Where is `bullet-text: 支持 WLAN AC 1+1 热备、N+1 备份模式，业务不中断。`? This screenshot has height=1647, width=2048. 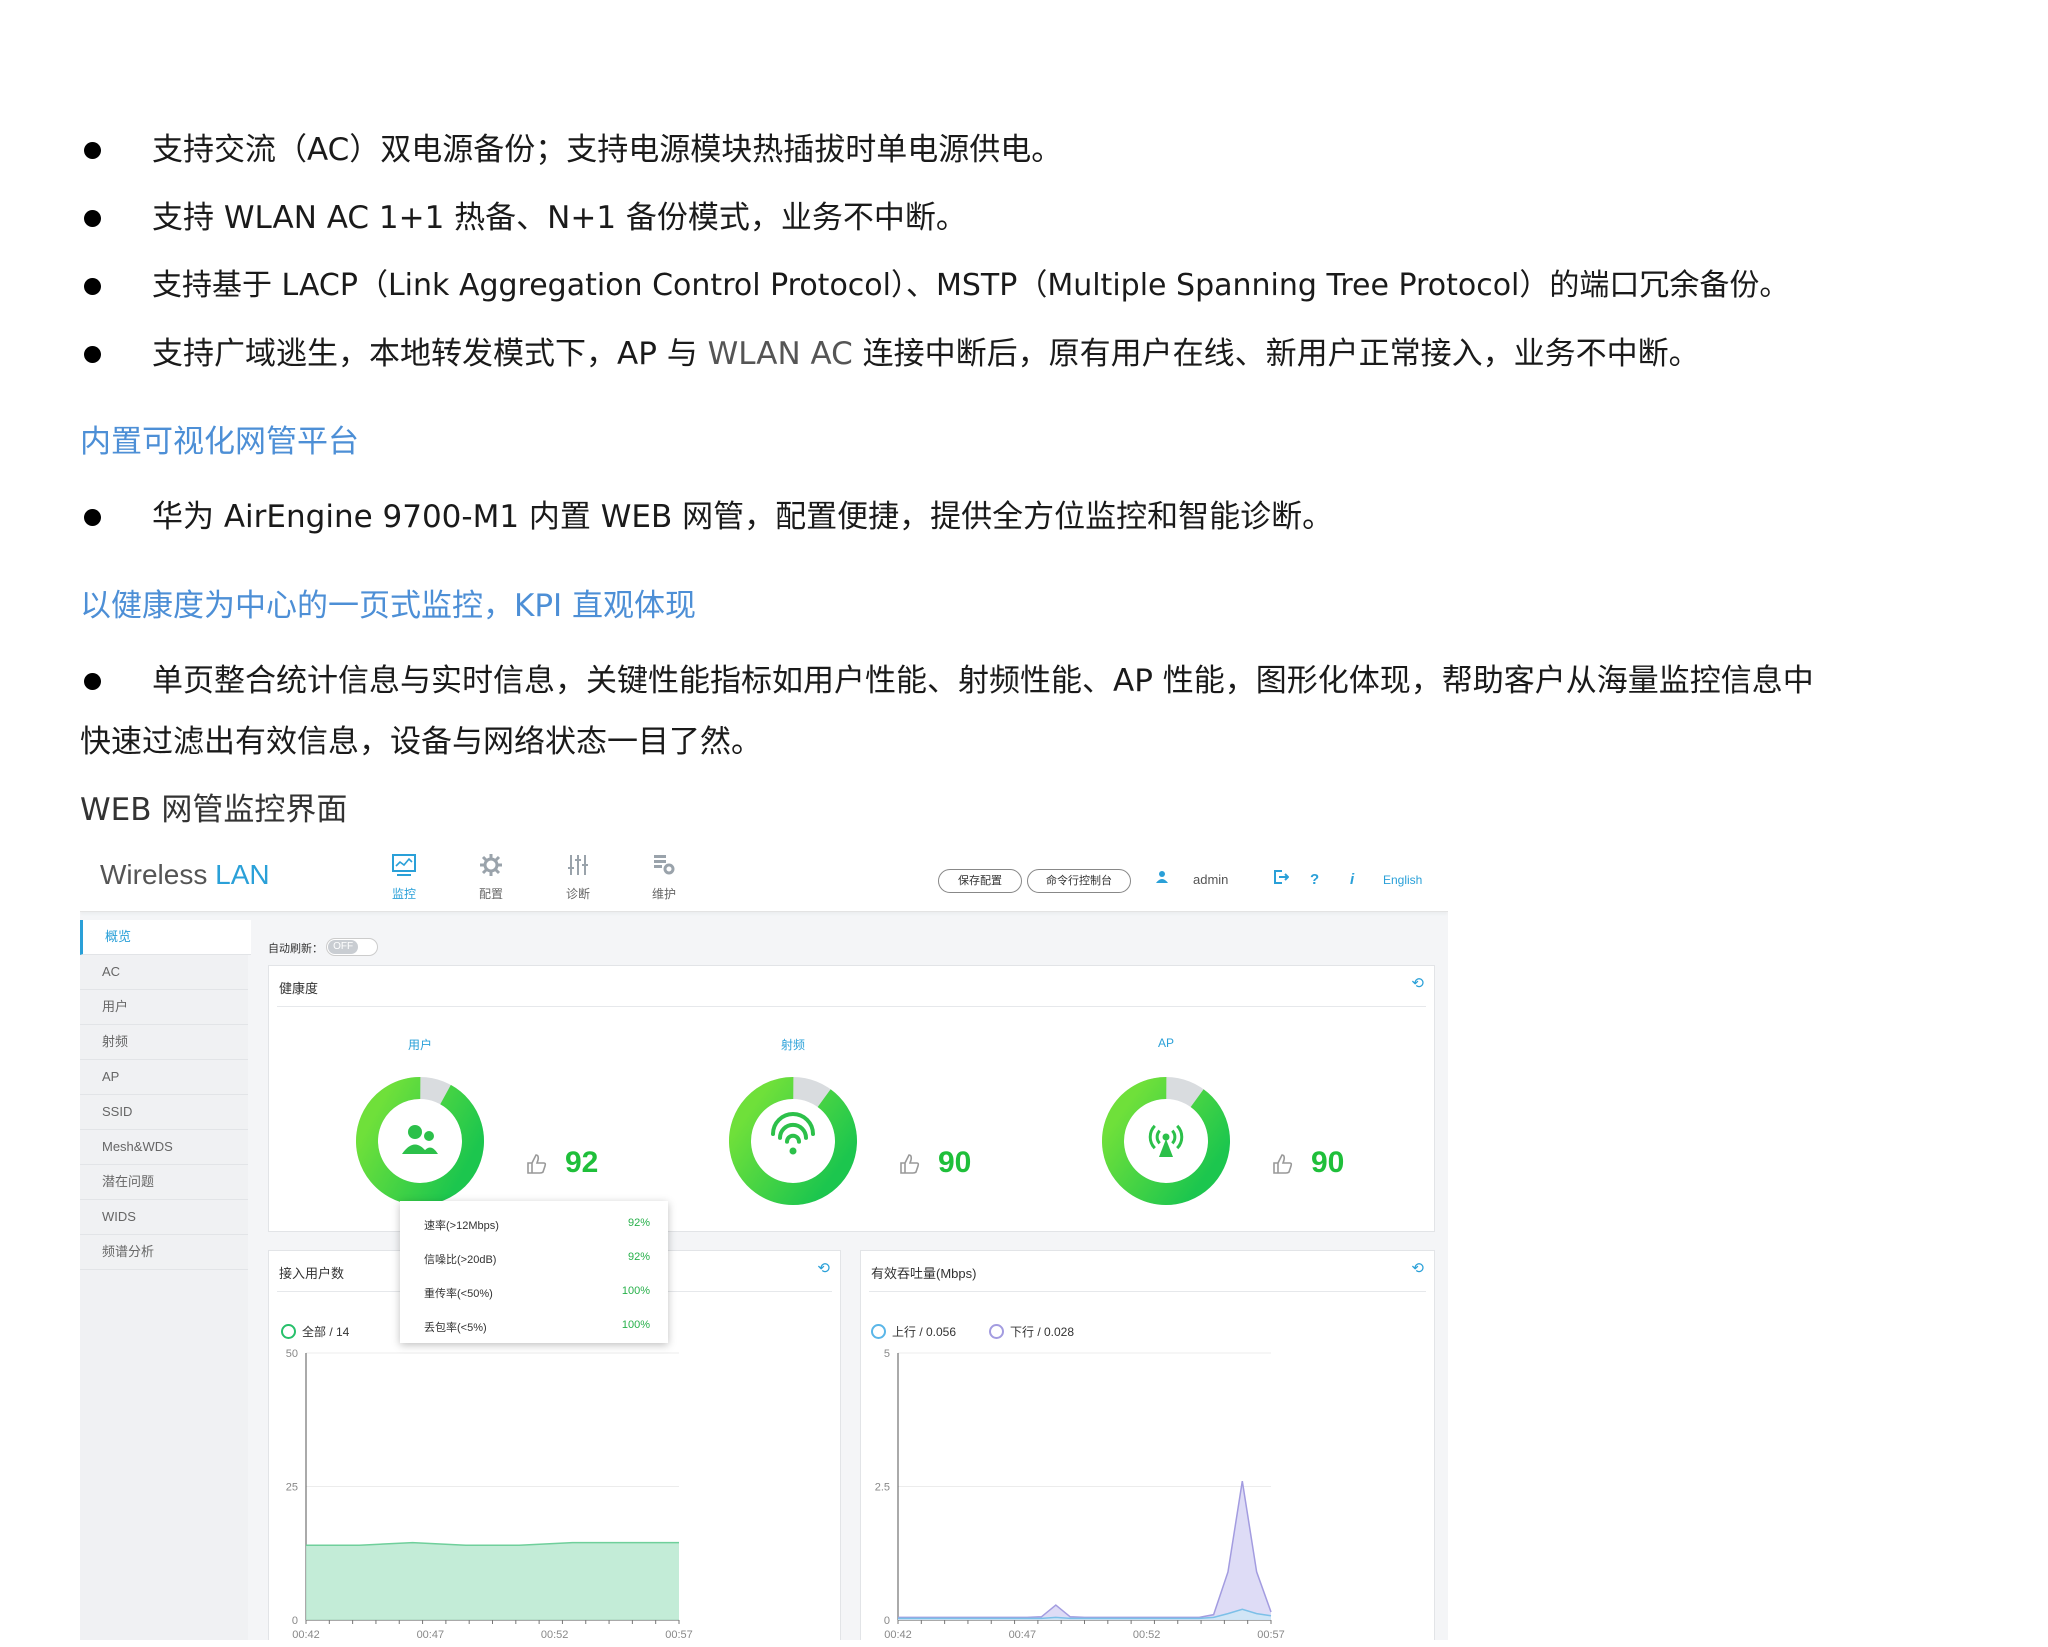 bullet-text: 支持 WLAN AC 1+1 热备、N+1 备份模式，业务不中断。 is located at coordinates (559, 218).